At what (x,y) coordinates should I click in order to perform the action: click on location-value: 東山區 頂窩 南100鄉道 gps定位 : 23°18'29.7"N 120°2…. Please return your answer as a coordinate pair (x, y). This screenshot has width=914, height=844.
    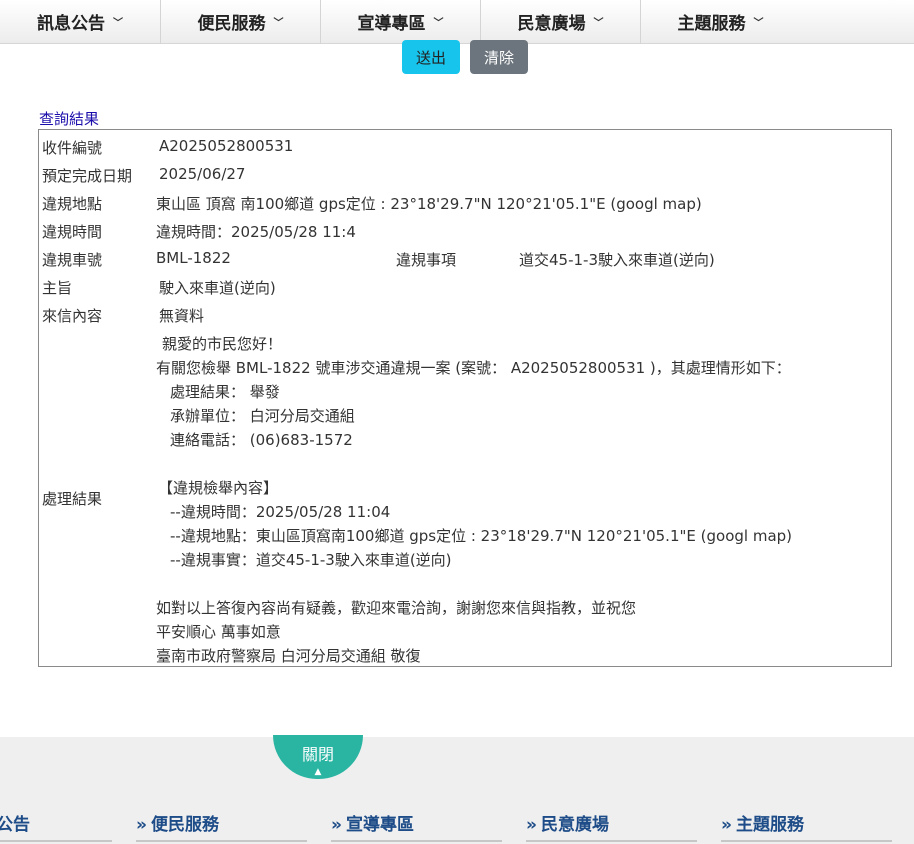
    Looking at the image, I should click on (429, 204).